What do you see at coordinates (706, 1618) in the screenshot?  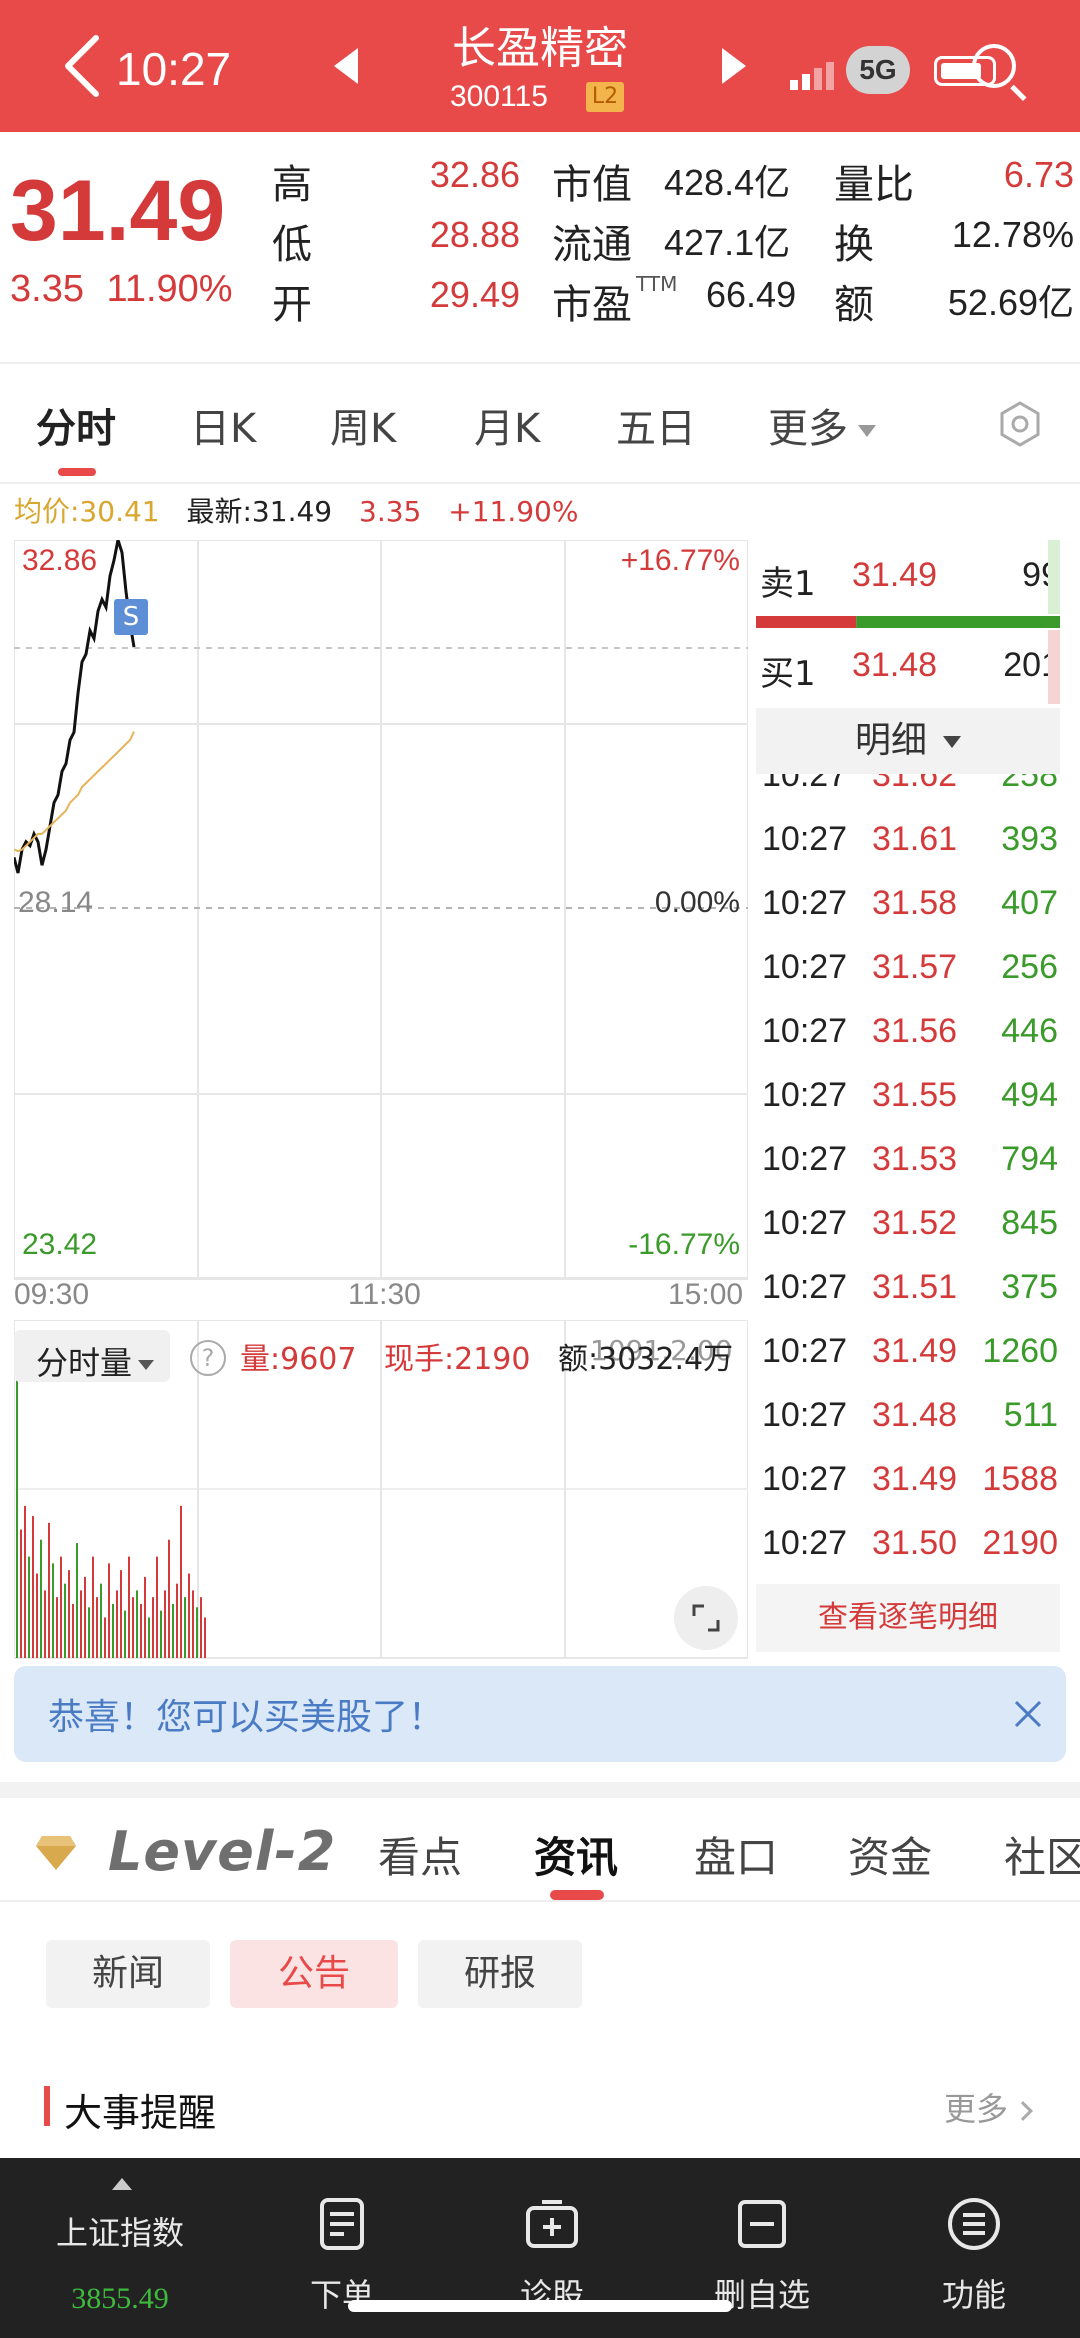 I see `fullscreen-button` at bounding box center [706, 1618].